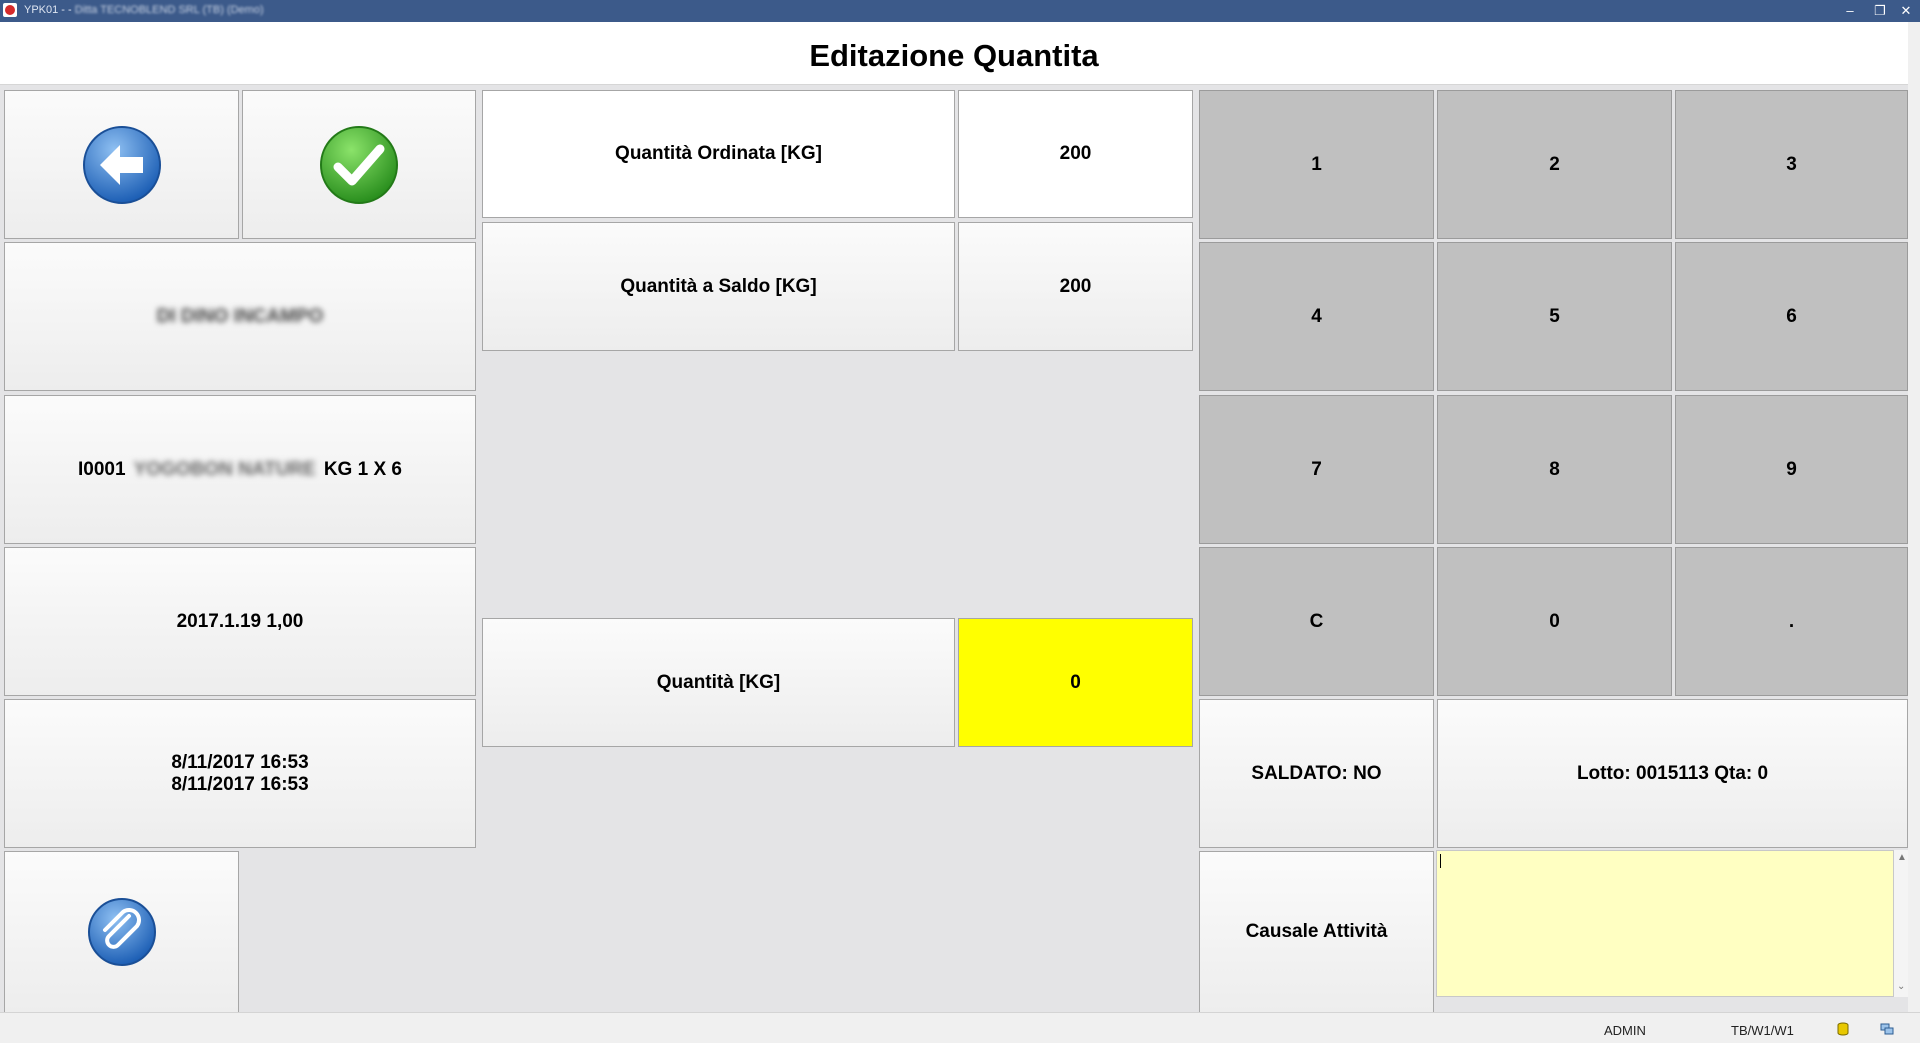  I want to click on keypad-8: 8, so click(1554, 469).